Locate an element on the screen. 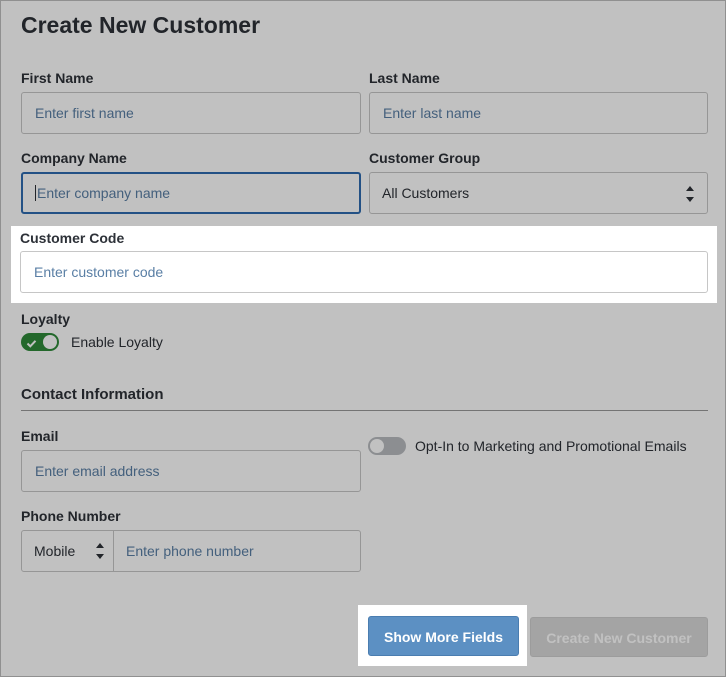 Image resolution: width=726 pixels, height=677 pixels. email-placeholder: Enter email address is located at coordinates (97, 471).